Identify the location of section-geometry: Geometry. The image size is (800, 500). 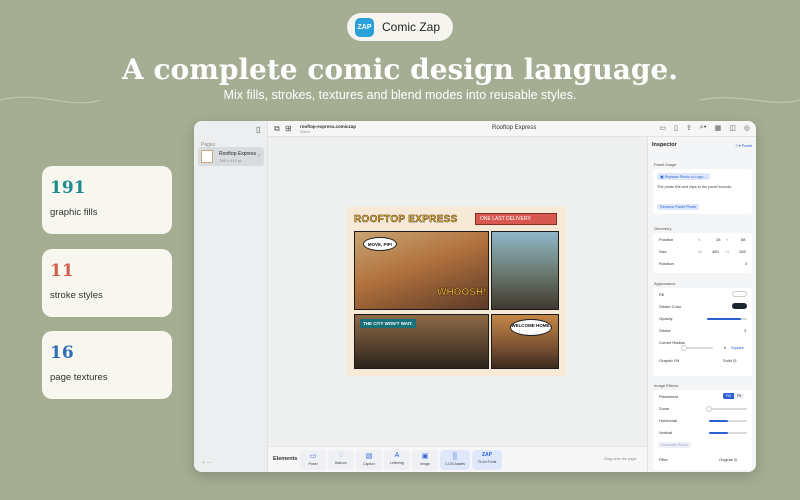
(663, 228).